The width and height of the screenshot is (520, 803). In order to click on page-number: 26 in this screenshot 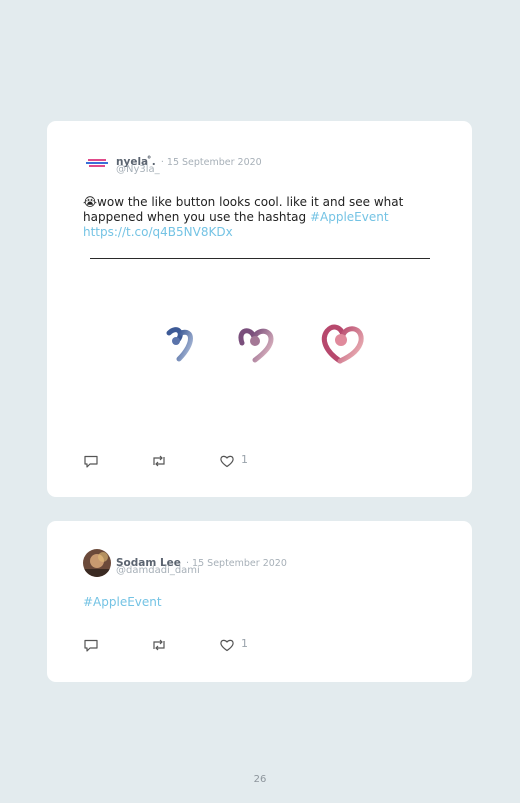, I will do `click(260, 779)`.